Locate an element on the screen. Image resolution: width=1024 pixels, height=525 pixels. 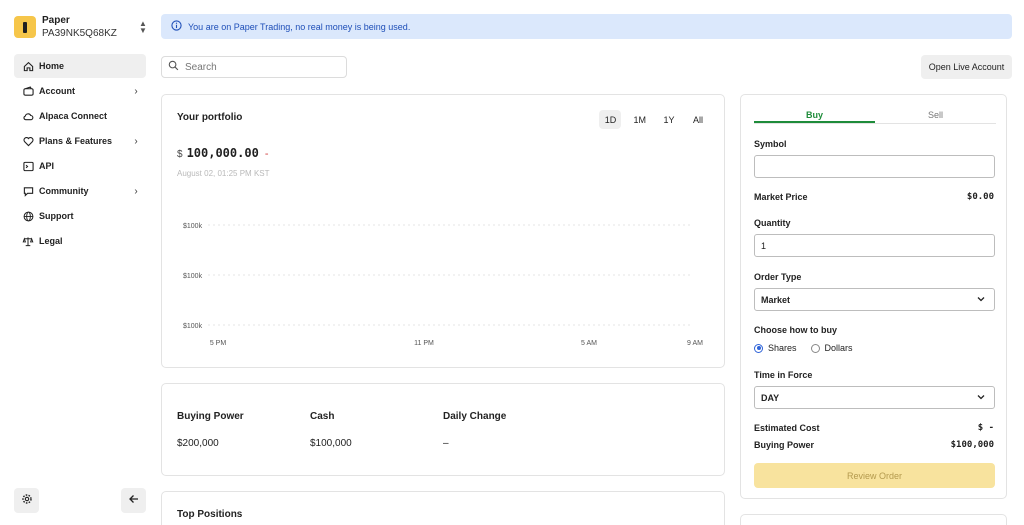
sidebar-item-support: Support is located at coordinates (80, 216).